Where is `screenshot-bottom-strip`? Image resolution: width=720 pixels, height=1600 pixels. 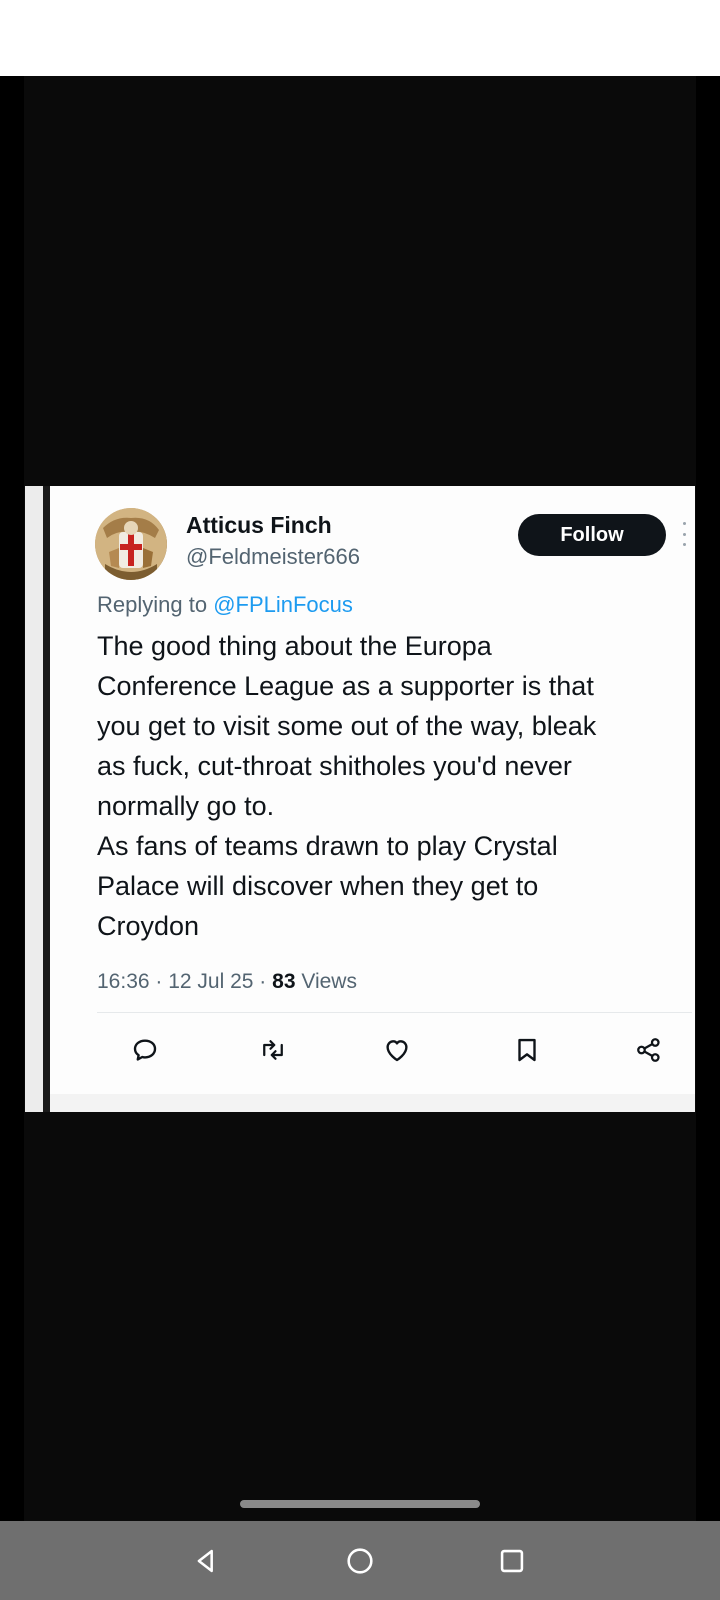
screenshot-bottom-strip is located at coordinates (372, 1103).